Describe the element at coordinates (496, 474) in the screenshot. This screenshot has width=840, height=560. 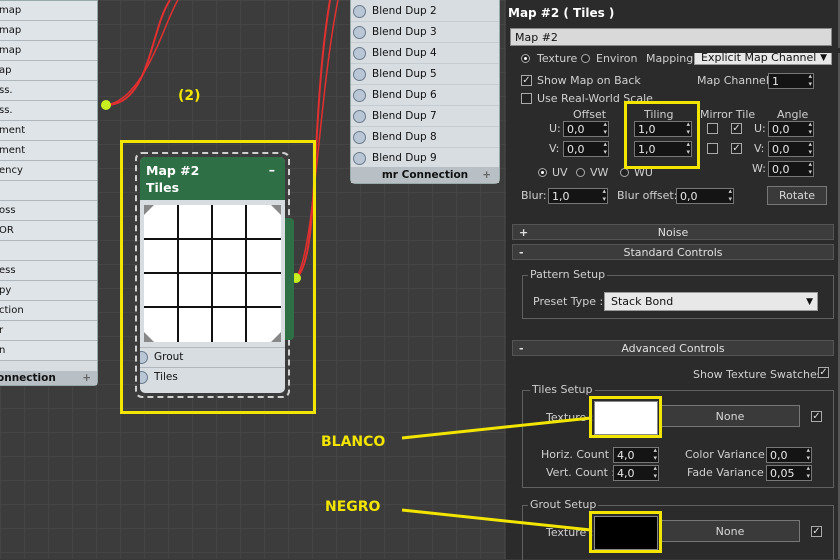
I see `annotation-lines` at that location.